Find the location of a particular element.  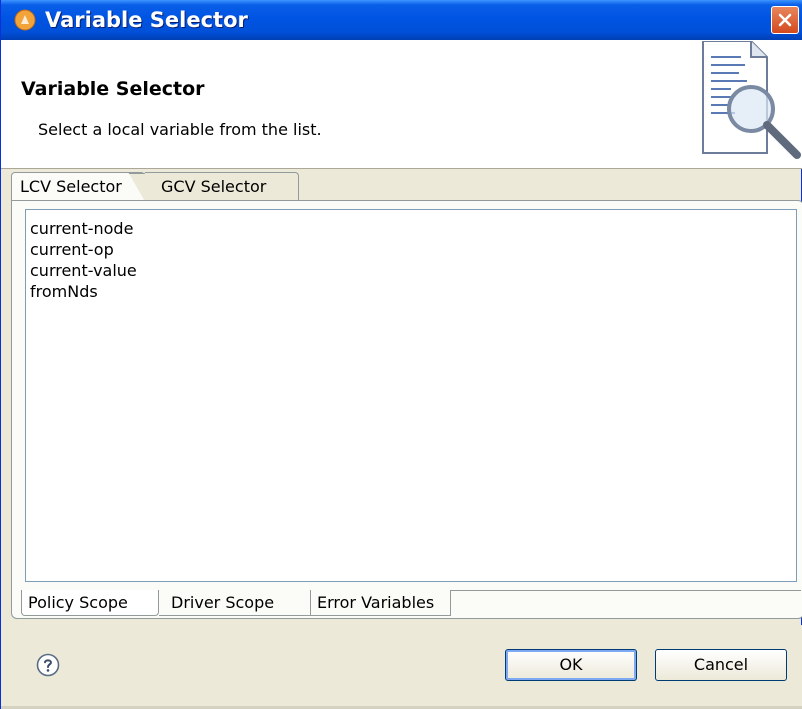

list-item: current-node is located at coordinates (411, 228).